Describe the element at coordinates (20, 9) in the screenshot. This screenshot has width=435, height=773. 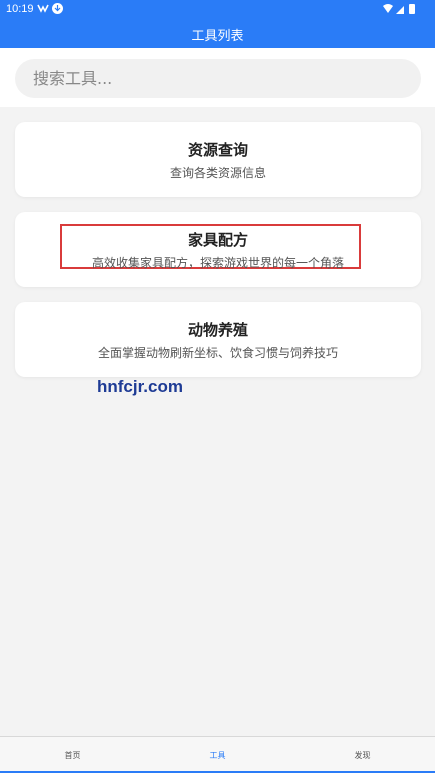
I see `status-time: 10:19` at that location.